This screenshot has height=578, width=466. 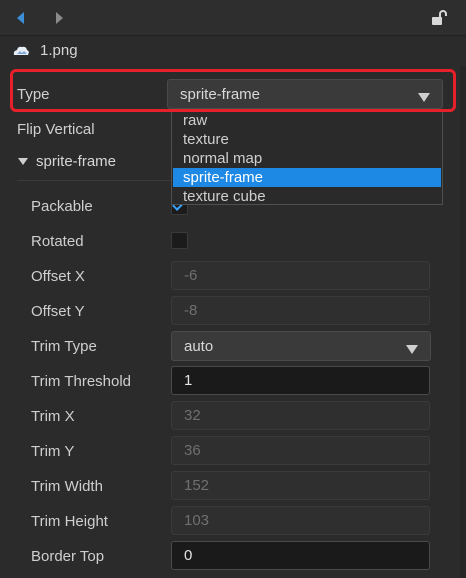 I want to click on option-sprite-frame: sprite-frame, so click(x=307, y=177).